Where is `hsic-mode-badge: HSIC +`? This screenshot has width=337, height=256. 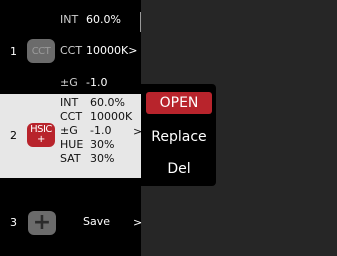 hsic-mode-badge: HSIC + is located at coordinates (41, 135).